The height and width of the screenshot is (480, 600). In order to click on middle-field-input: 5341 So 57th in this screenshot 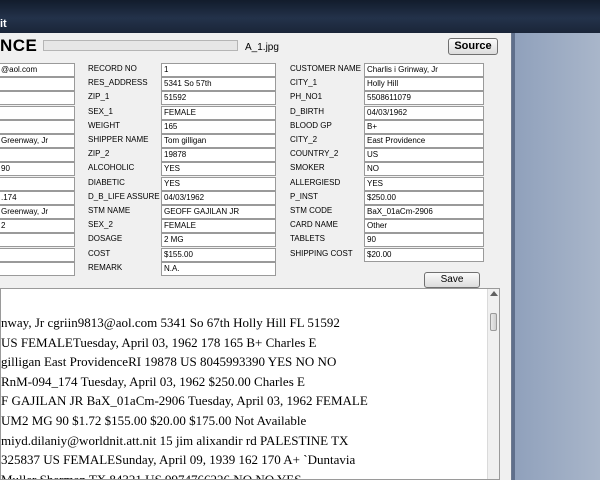, I will do `click(218, 84)`.